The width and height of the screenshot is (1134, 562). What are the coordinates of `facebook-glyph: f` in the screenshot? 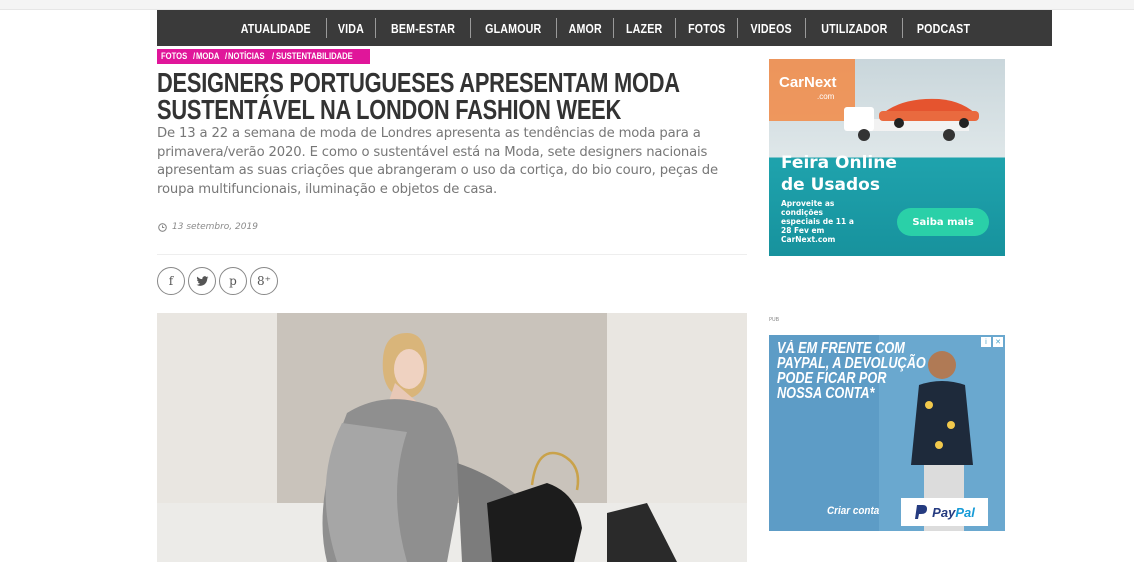 It's located at (171, 281).